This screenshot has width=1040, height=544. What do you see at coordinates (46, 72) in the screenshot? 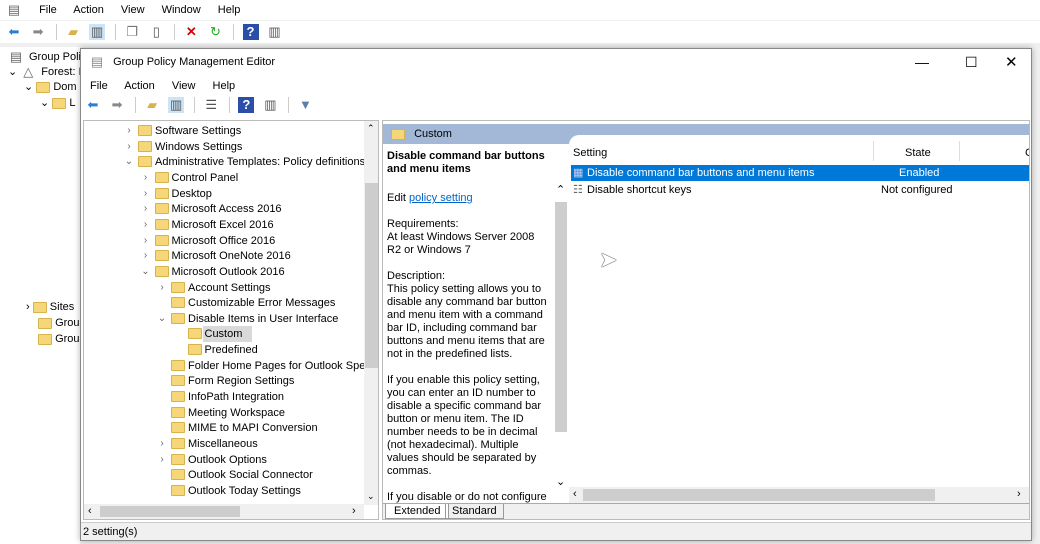
I see `outer-tree-item: ⌄ △ Forest: L` at bounding box center [46, 72].